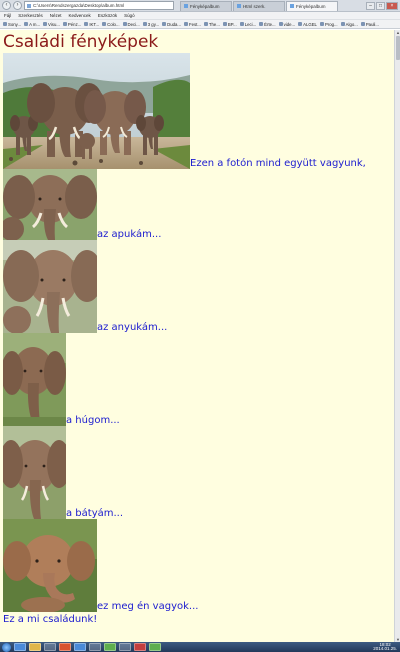 This screenshot has width=400, height=652. Describe the element at coordinates (7, 15) in the screenshot. I see `menu-file: Fájl` at that location.